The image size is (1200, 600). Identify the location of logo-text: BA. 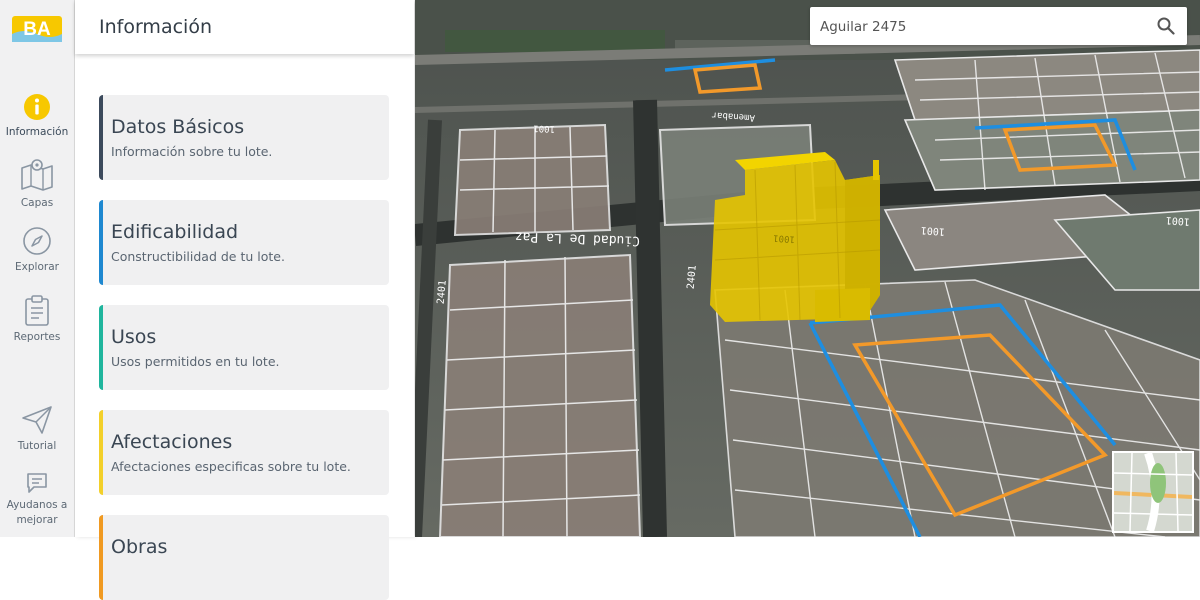
(37, 29).